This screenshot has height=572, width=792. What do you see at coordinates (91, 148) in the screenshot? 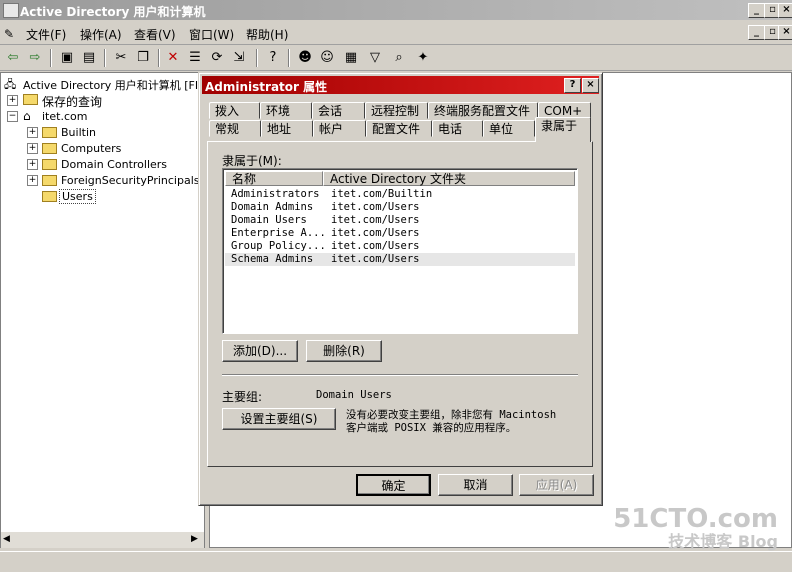
I see `tree-computers: Computers` at bounding box center [91, 148].